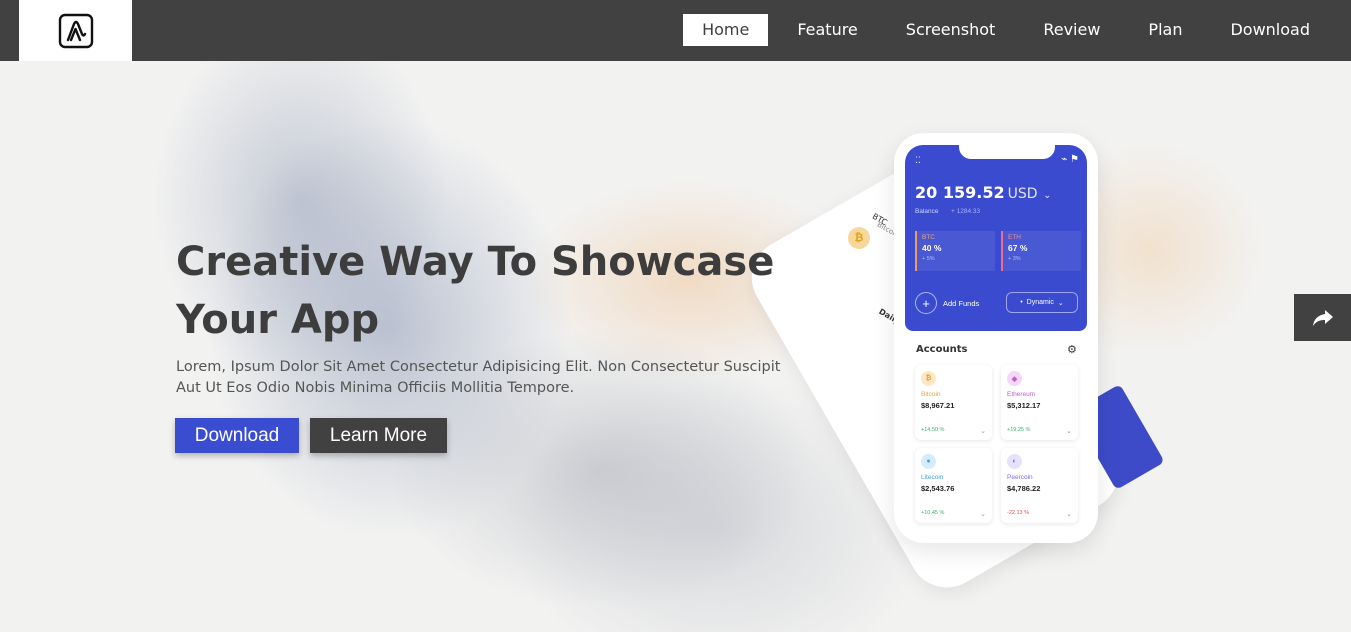 Image resolution: width=1351 pixels, height=632 pixels. Describe the element at coordinates (938, 488) in the screenshot. I see `account-value: $2,543.76` at that location.